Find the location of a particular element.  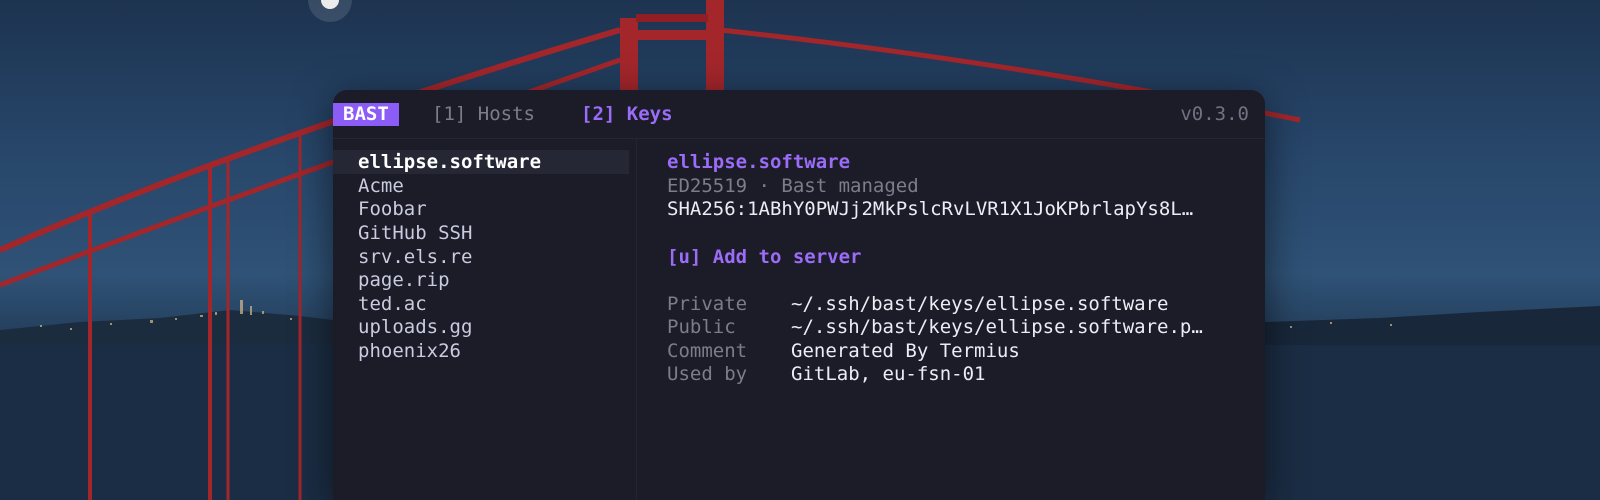

version-label: v0.3.0 is located at coordinates (1214, 114).